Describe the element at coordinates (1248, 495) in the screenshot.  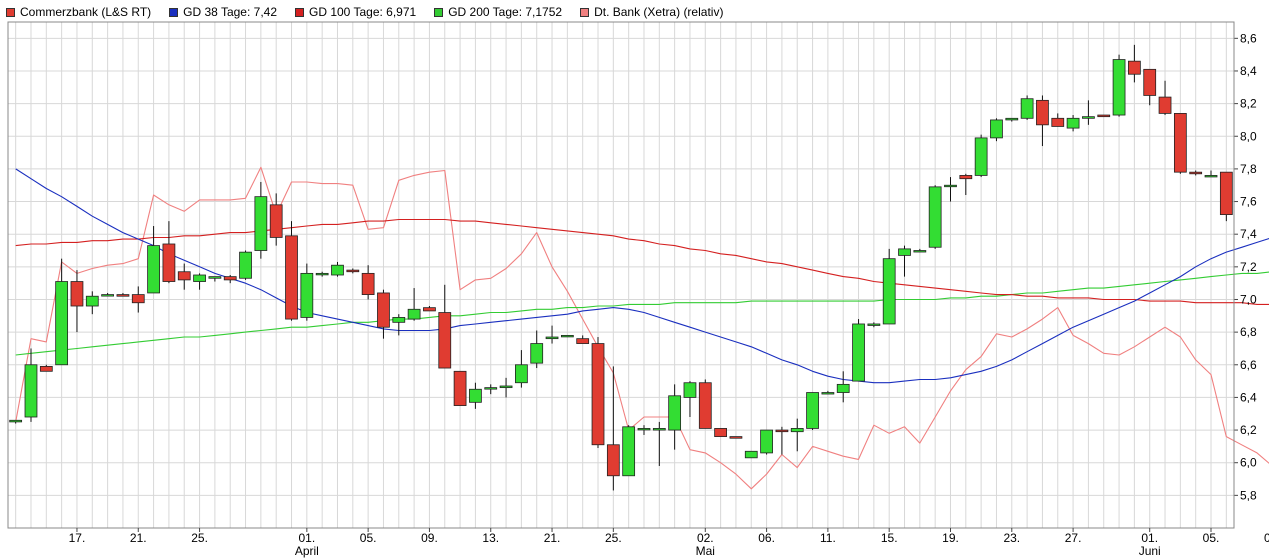
I see `y-tick-label: 5,8` at that location.